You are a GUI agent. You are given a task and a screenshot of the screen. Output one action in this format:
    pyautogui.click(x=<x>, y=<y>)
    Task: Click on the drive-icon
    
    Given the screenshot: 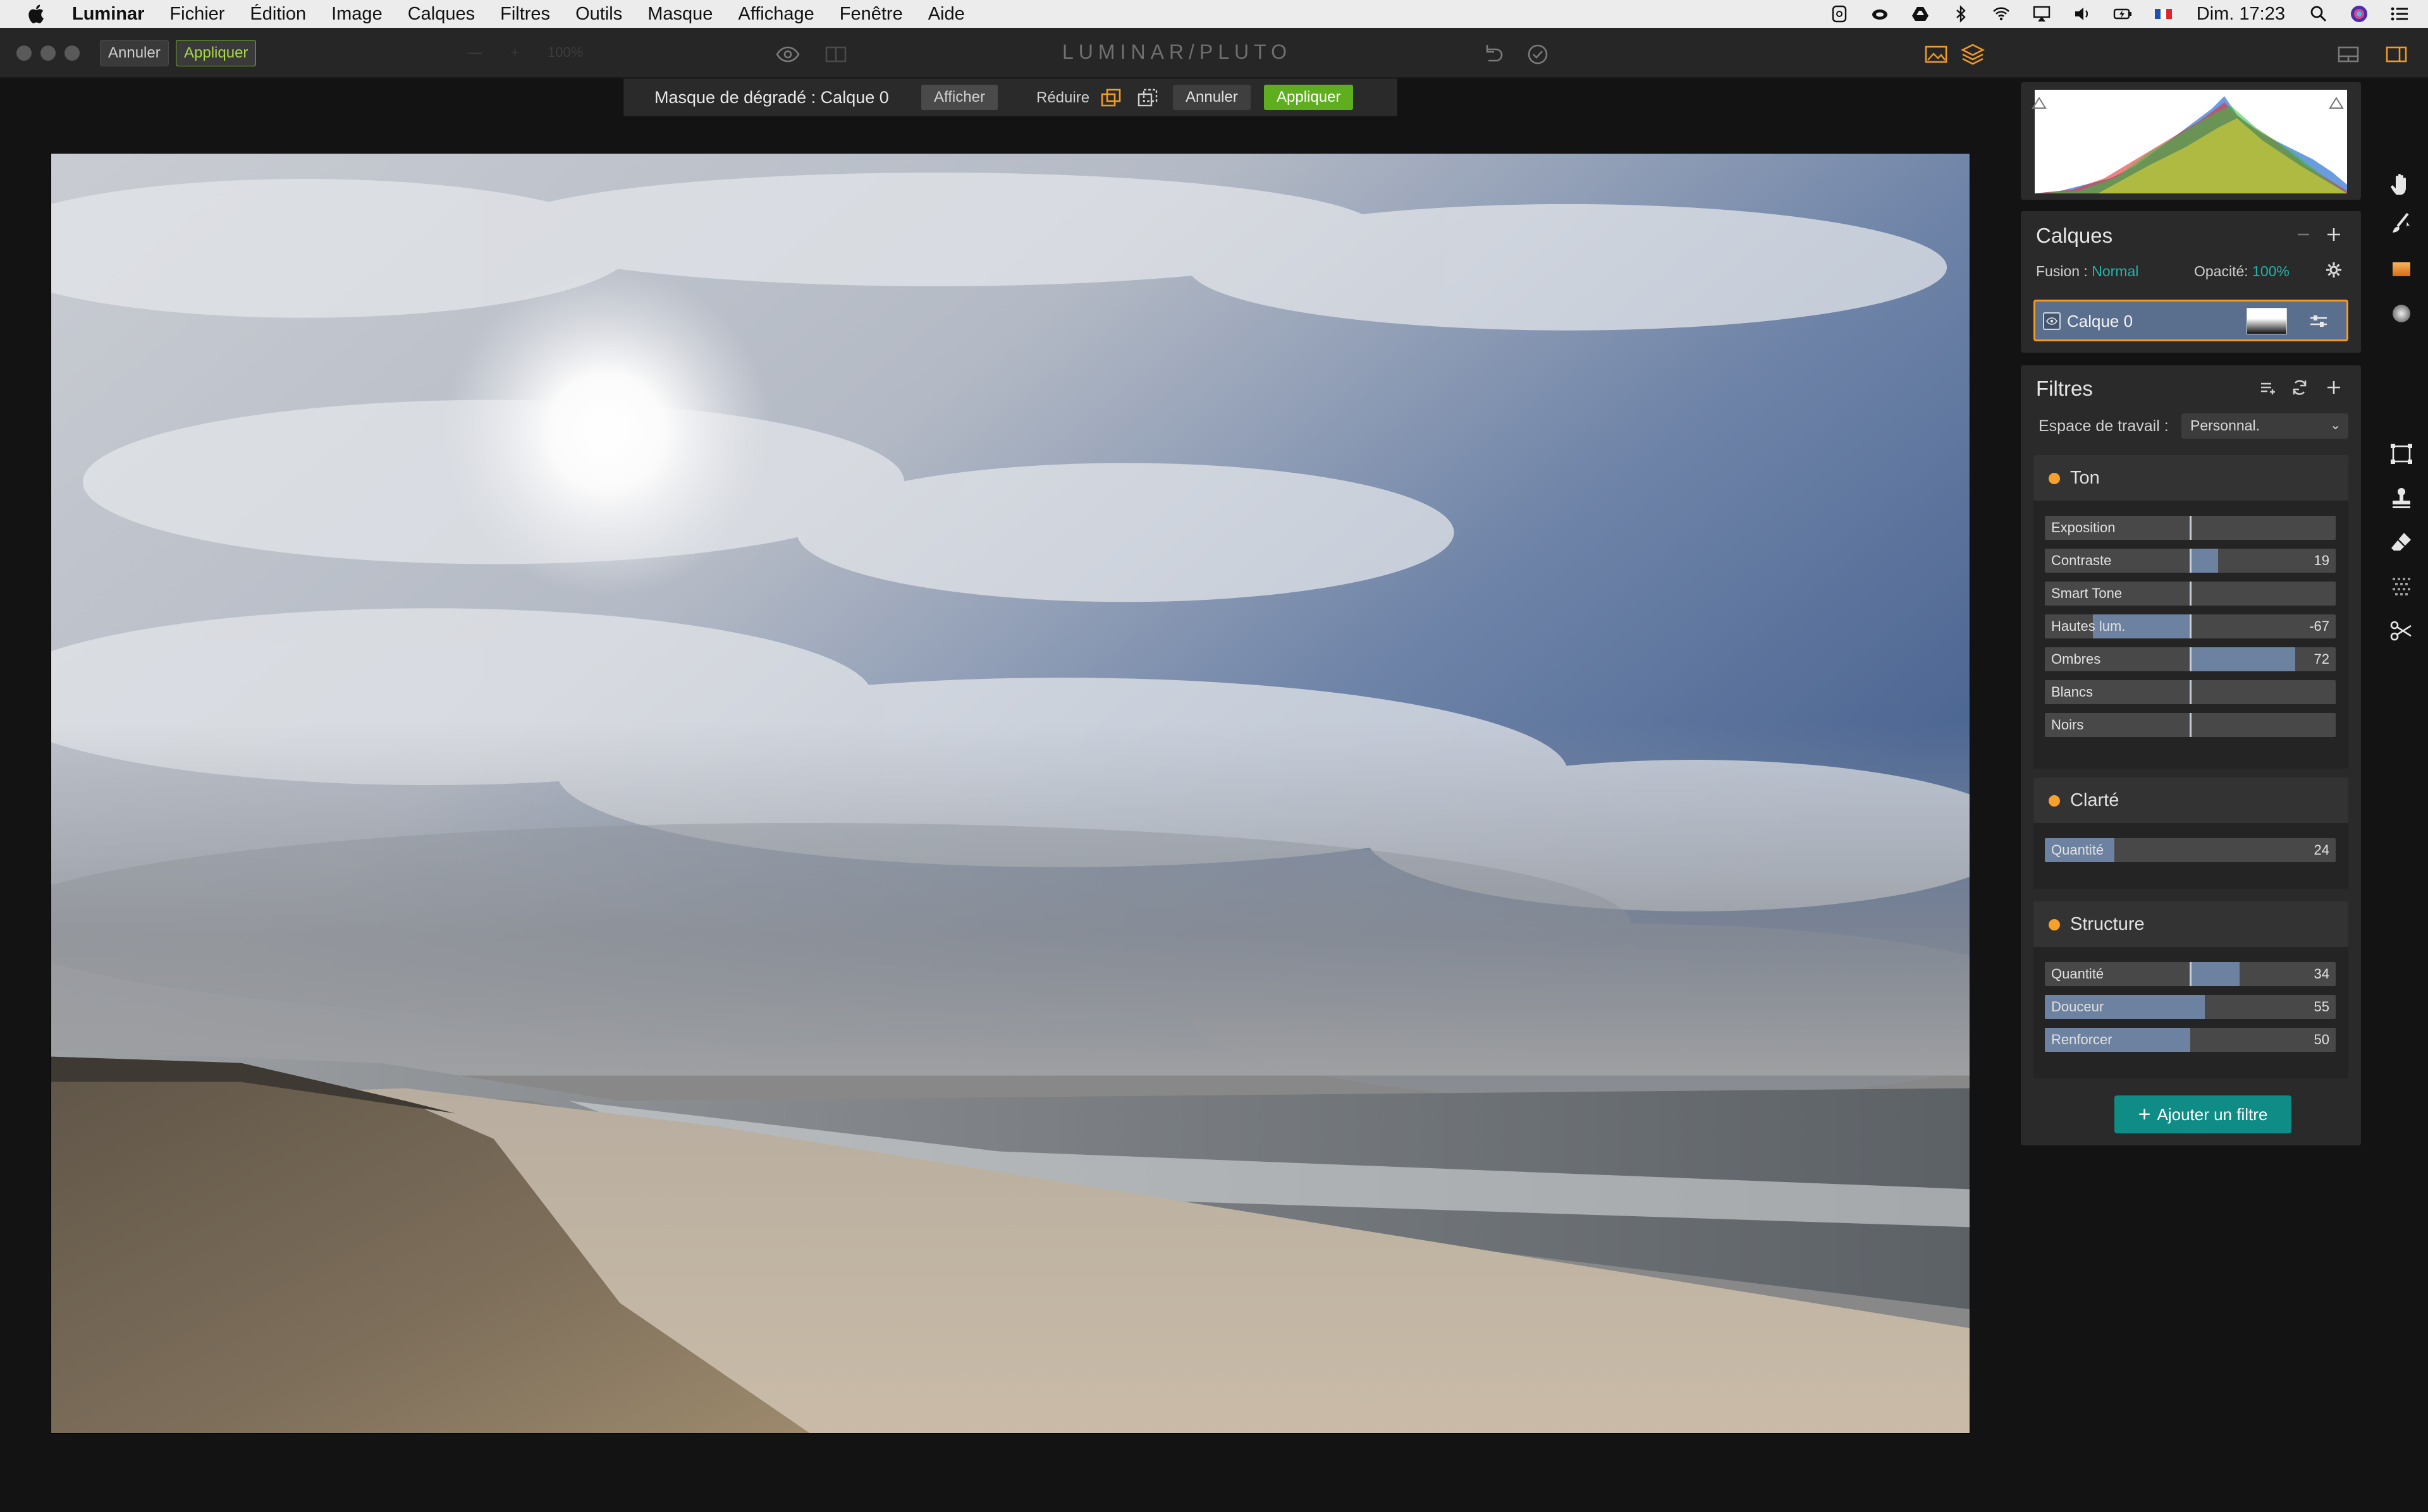 What is the action you would take?
    pyautogui.click(x=1921, y=13)
    